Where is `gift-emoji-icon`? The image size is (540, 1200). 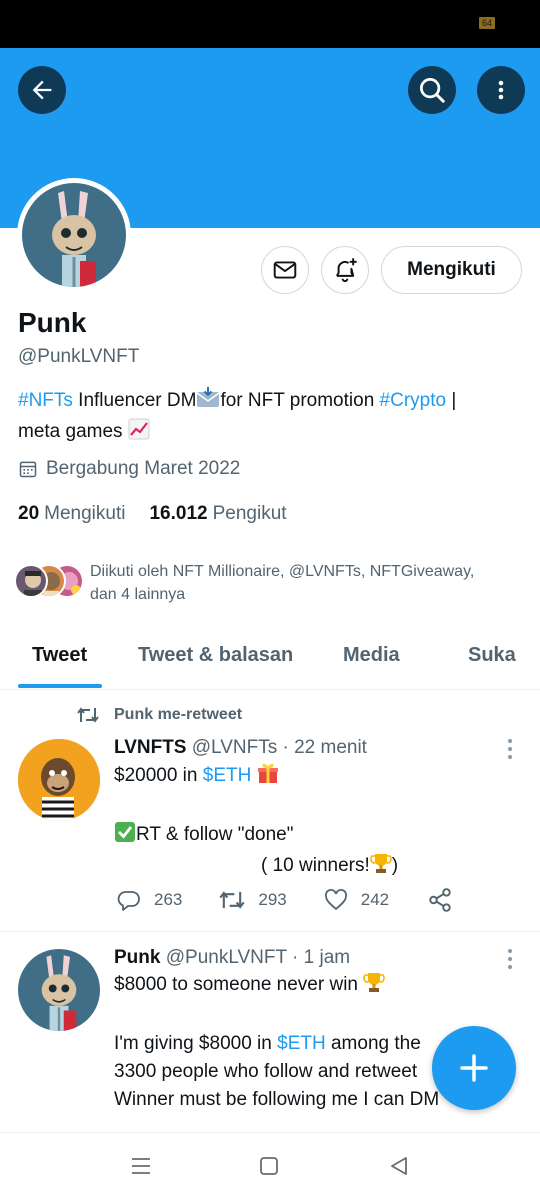
gift-emoji-icon is located at coordinates (268, 777).